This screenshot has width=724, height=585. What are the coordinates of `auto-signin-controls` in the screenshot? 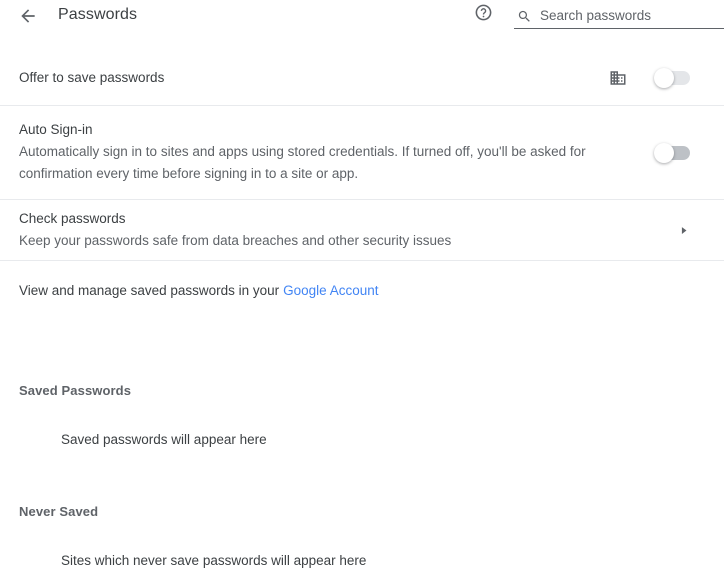 It's located at (679, 152).